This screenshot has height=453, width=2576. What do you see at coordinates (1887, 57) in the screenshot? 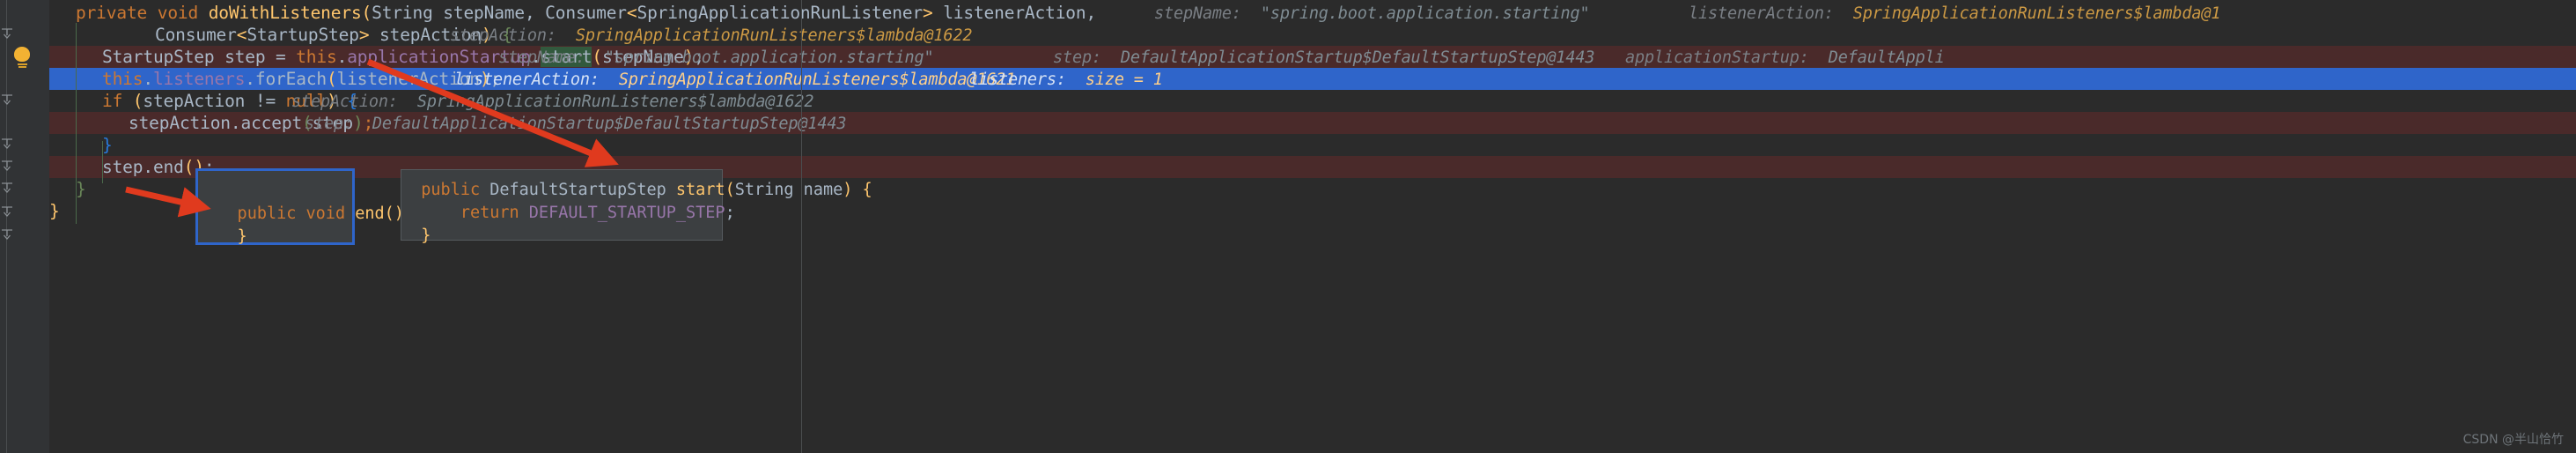
I see `hint-value: DefaultAppli` at bounding box center [1887, 57].